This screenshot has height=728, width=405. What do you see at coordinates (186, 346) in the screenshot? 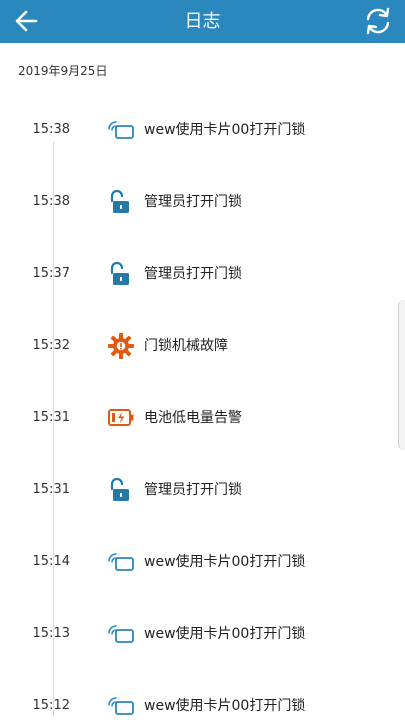
I see `log-text: 门锁机械故障` at bounding box center [186, 346].